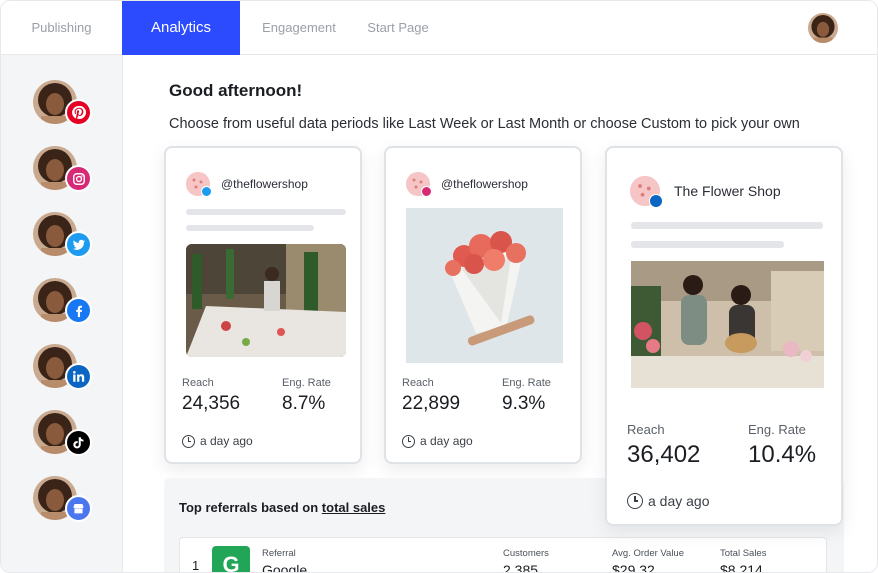  What do you see at coordinates (285, 567) in the screenshot?
I see `referral-name: Google` at bounding box center [285, 567].